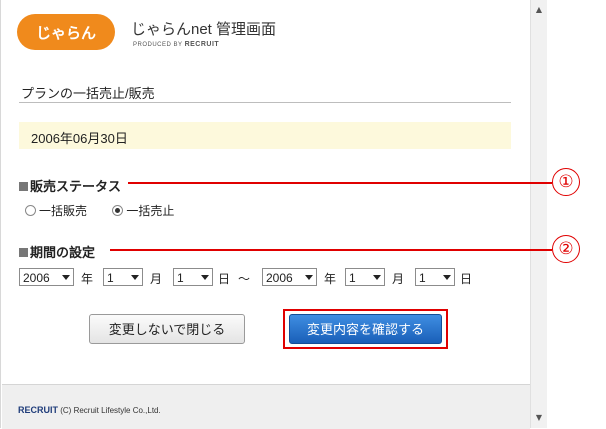 The width and height of the screenshot is (606, 429). What do you see at coordinates (30, 210) in the screenshot?
I see `radio-circle` at bounding box center [30, 210].